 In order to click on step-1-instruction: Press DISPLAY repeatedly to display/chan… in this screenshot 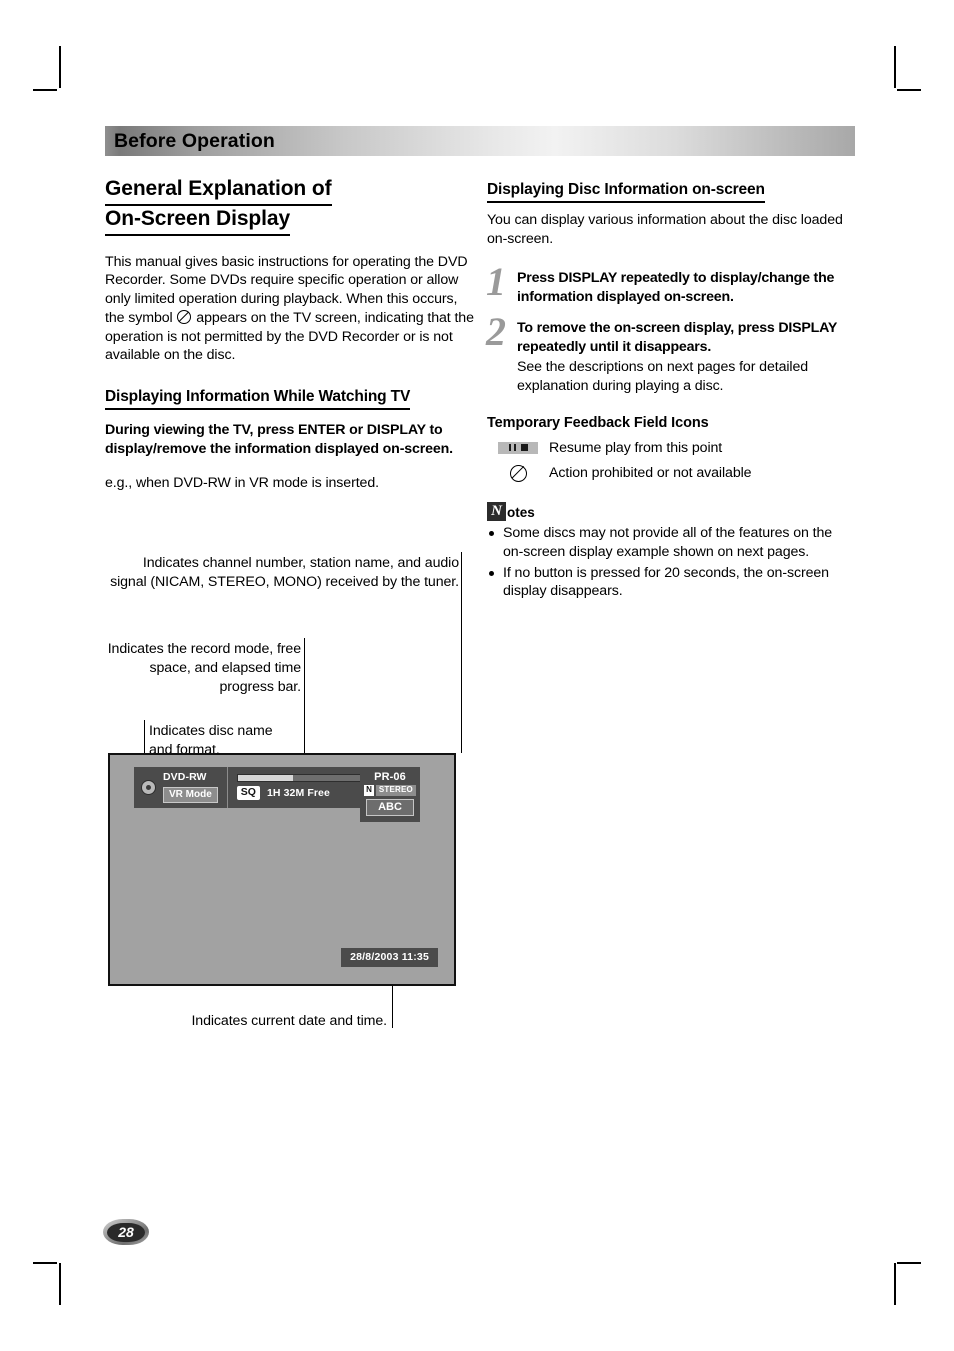, I will do `click(676, 287)`.